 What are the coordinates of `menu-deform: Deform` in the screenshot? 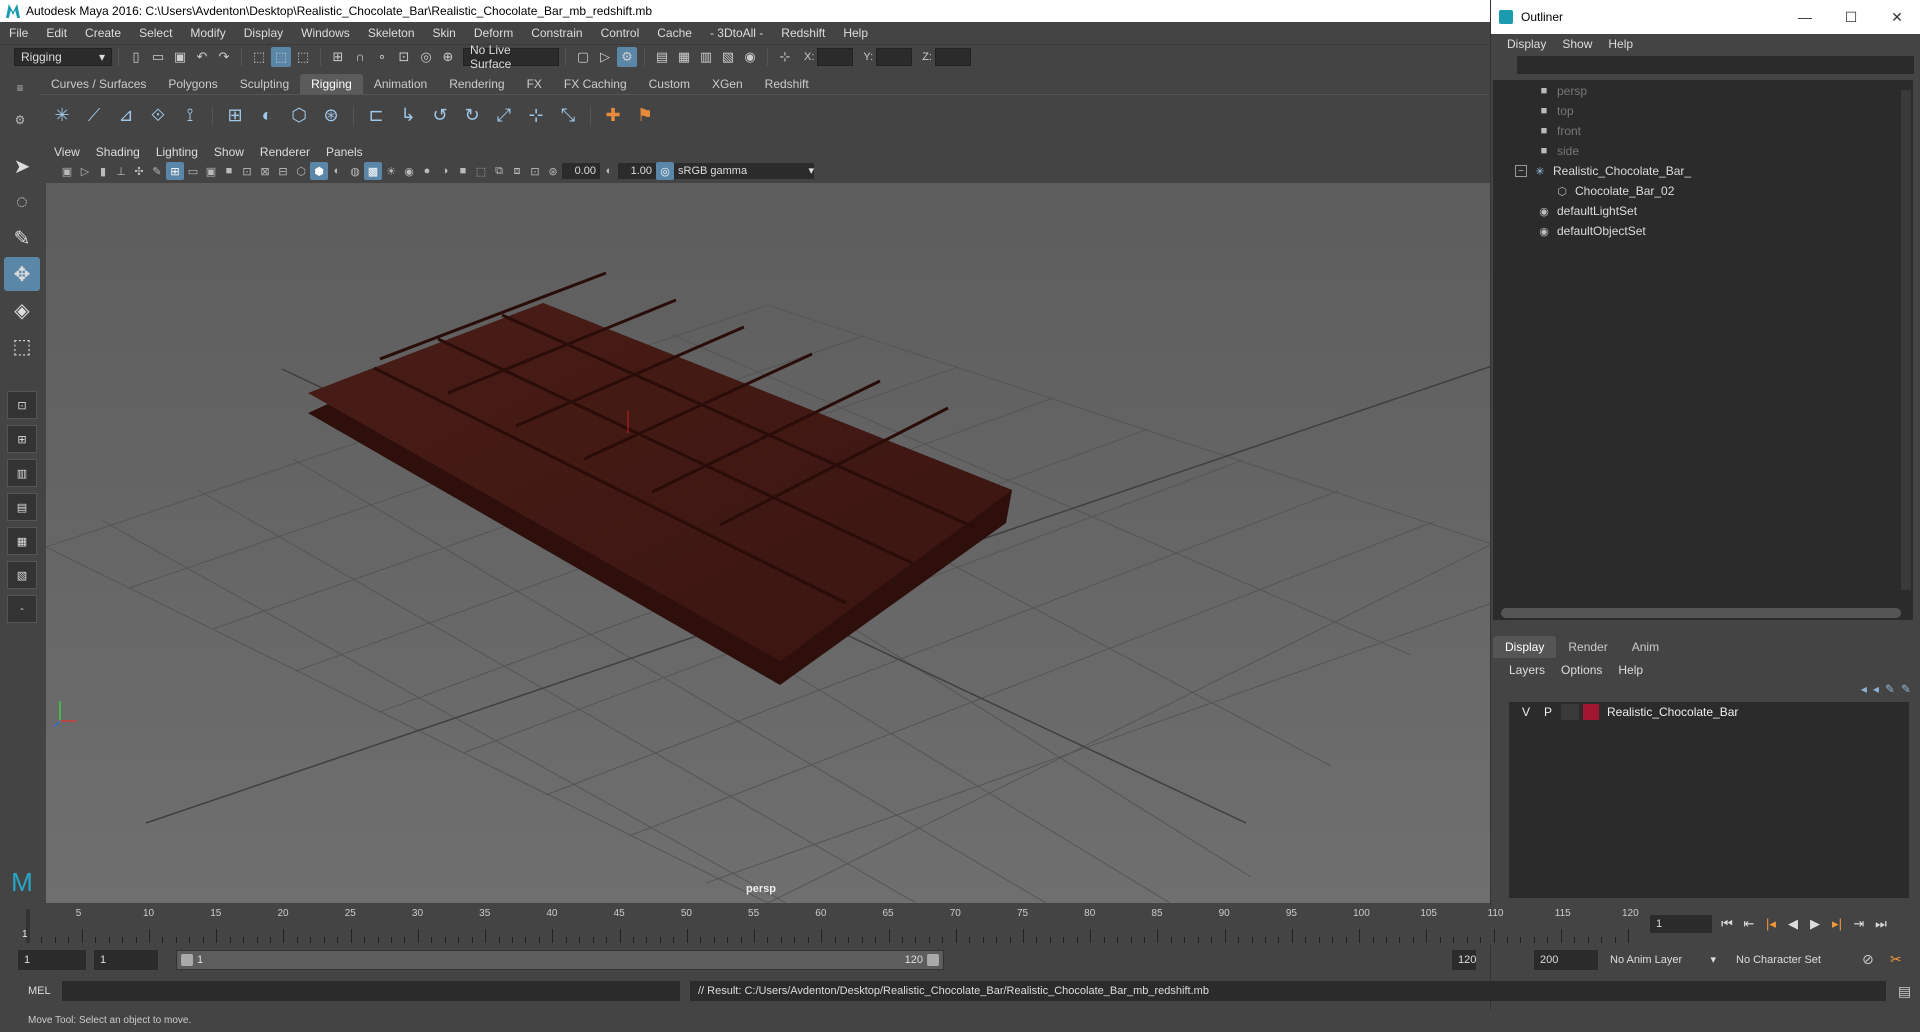 It's located at (493, 33).